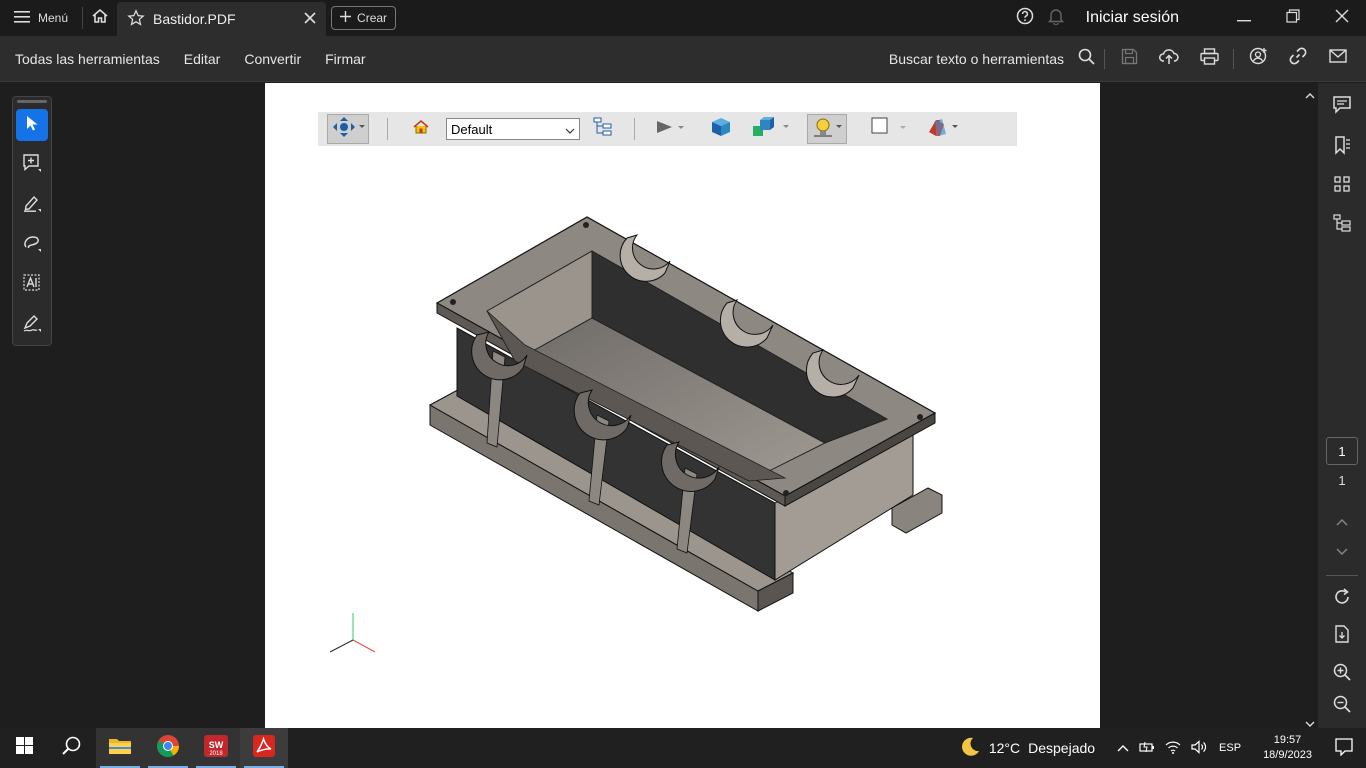 Image resolution: width=1366 pixels, height=768 pixels. I want to click on page-scroll-icon, so click(1342, 636).